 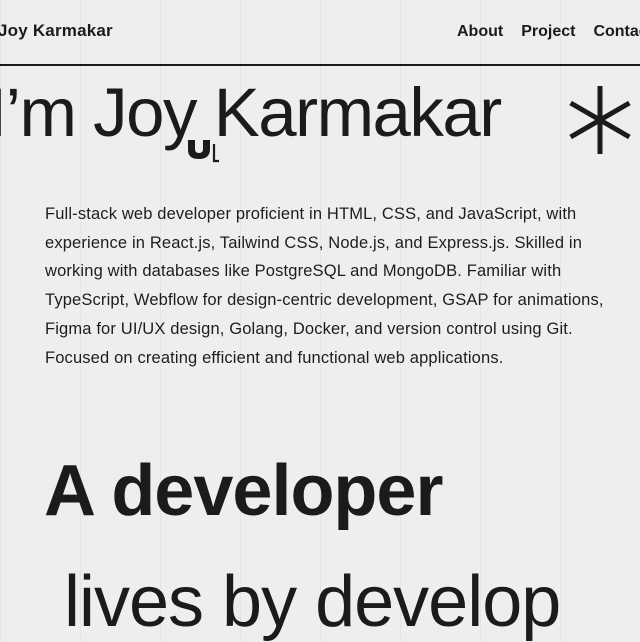 I want to click on hero-title: I’m Joy Karmakar, so click(x=251, y=112).